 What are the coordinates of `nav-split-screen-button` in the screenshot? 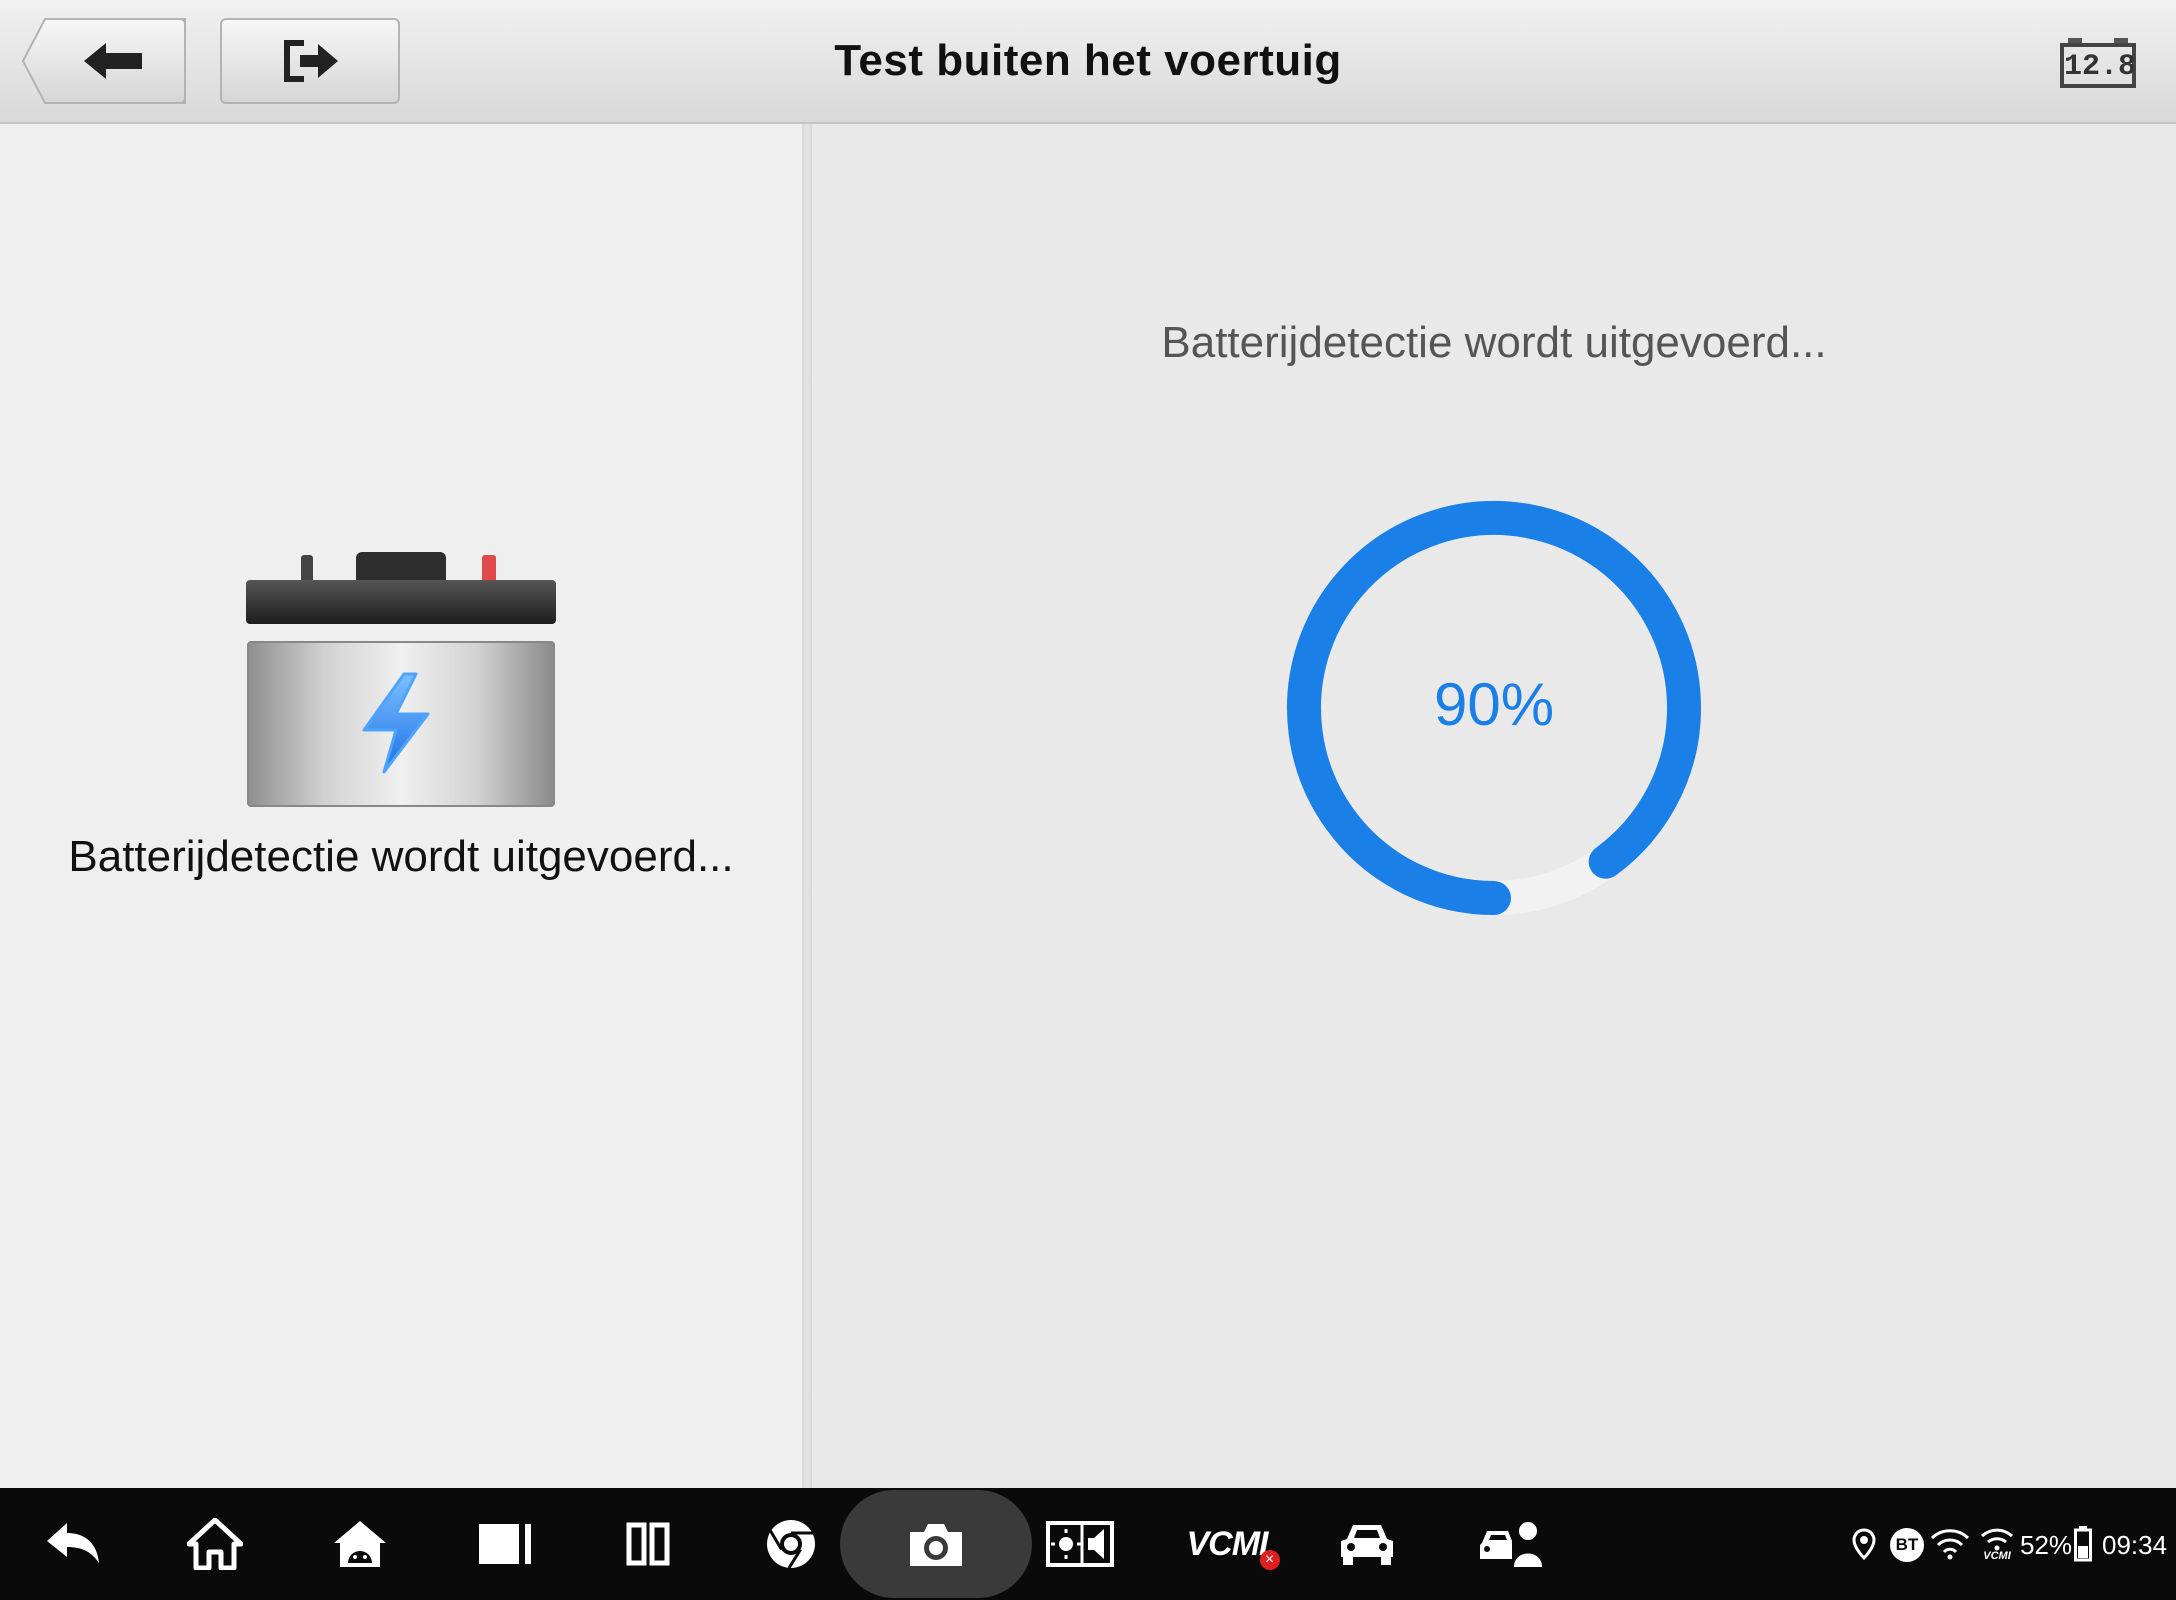 It's located at (648, 1544).